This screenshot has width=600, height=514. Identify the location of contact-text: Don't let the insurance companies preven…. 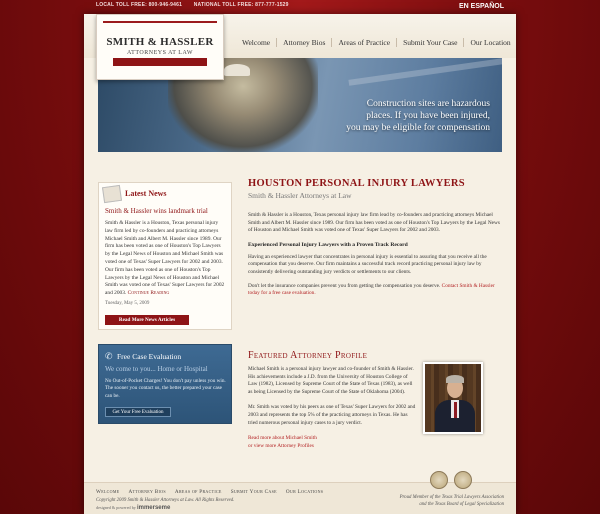
(344, 285).